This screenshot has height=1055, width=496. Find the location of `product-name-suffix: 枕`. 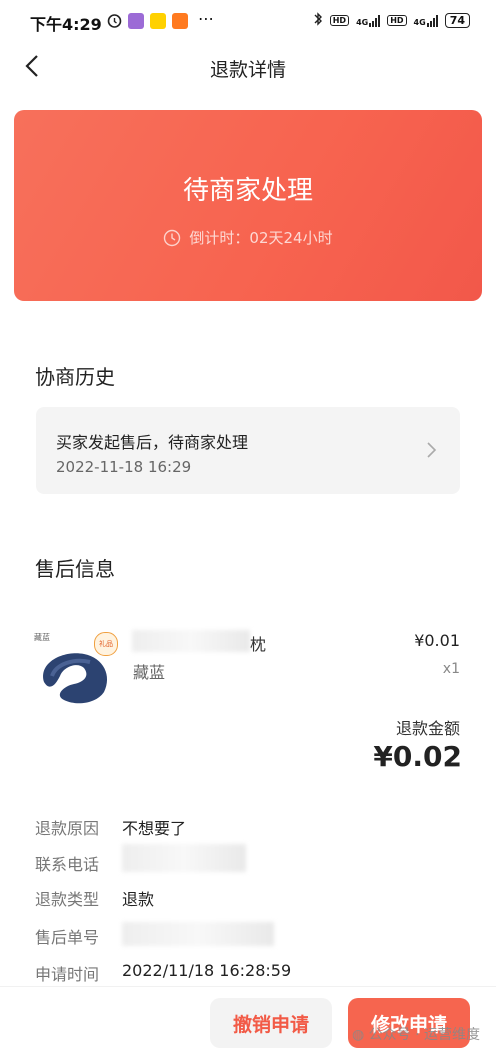

product-name-suffix: 枕 is located at coordinates (258, 644).